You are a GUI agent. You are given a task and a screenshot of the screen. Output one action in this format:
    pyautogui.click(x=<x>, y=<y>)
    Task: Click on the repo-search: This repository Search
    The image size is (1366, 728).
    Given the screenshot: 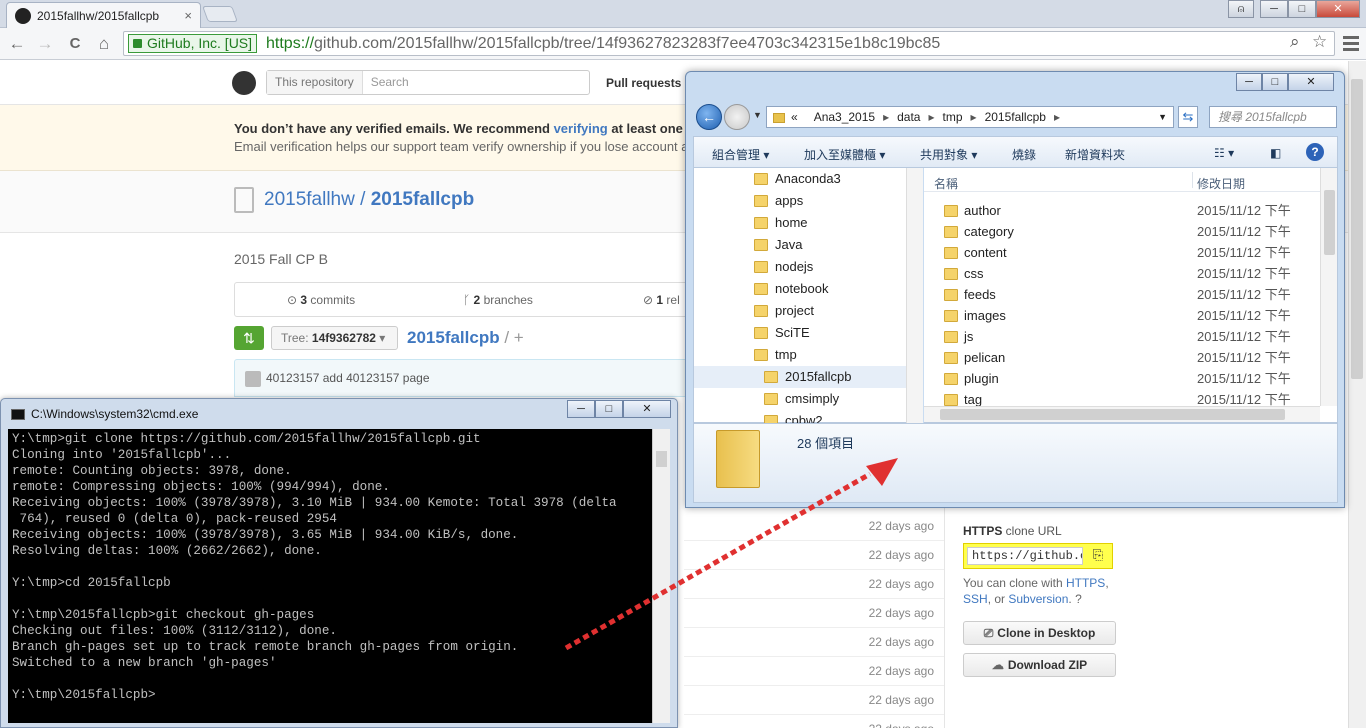 What is the action you would take?
    pyautogui.click(x=428, y=82)
    